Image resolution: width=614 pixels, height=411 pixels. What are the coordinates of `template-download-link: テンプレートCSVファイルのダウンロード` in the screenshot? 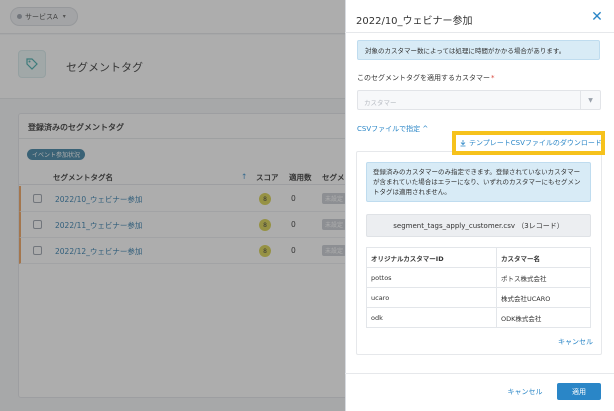 It's located at (530, 143).